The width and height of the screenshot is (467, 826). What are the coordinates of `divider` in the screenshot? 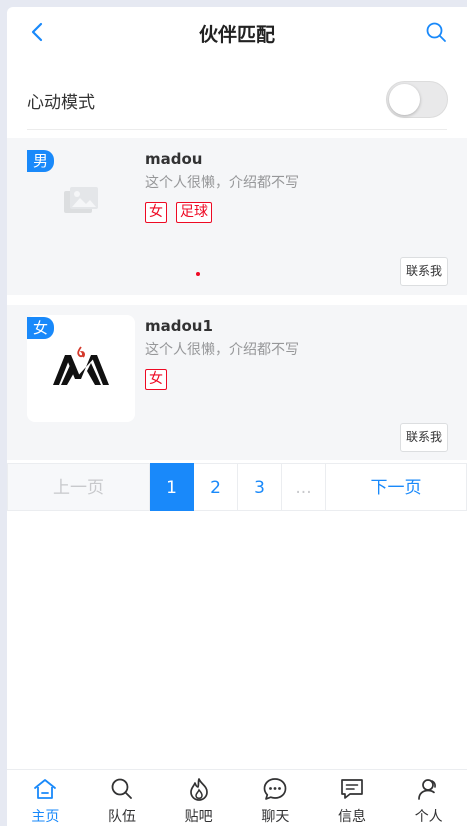 It's located at (237, 129).